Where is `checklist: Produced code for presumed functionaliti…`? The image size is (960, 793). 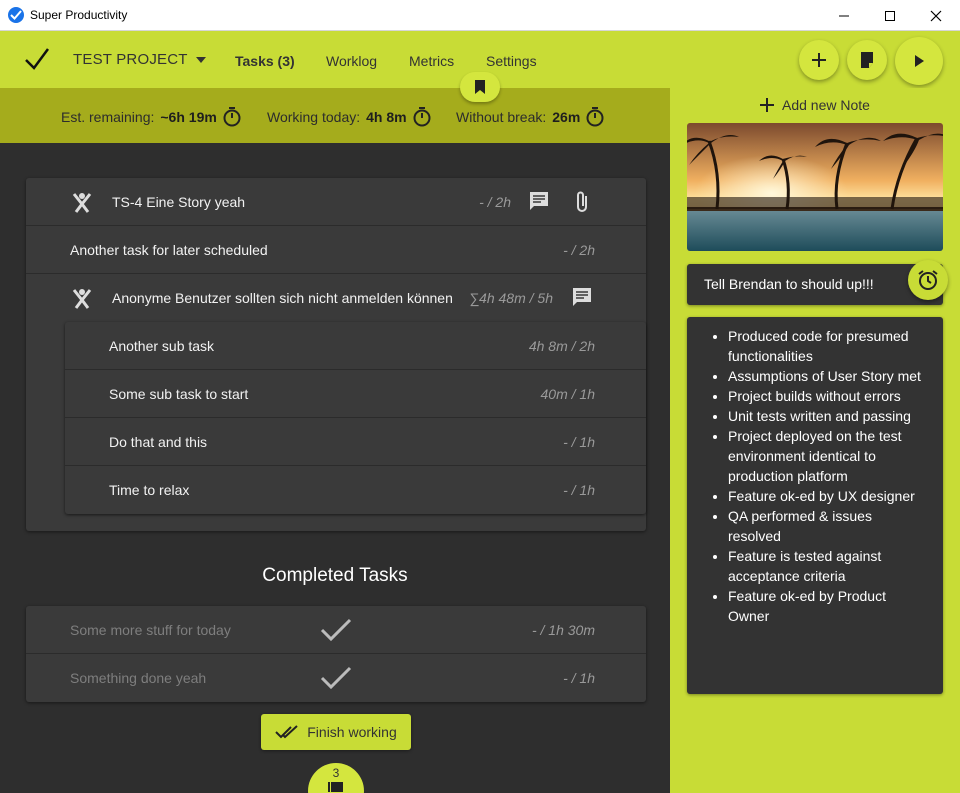 checklist: Produced code for presumed functionaliti… is located at coordinates (815, 471).